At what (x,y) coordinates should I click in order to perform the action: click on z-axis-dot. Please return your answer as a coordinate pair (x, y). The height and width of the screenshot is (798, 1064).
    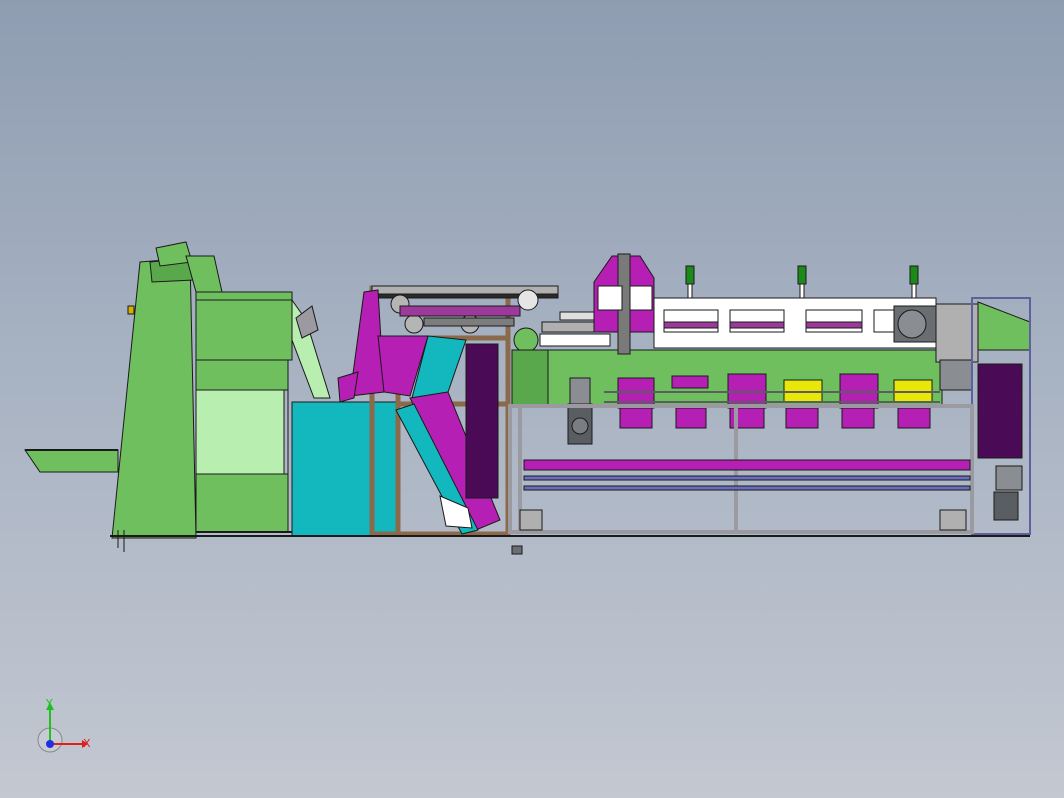
    Looking at the image, I should click on (50, 744).